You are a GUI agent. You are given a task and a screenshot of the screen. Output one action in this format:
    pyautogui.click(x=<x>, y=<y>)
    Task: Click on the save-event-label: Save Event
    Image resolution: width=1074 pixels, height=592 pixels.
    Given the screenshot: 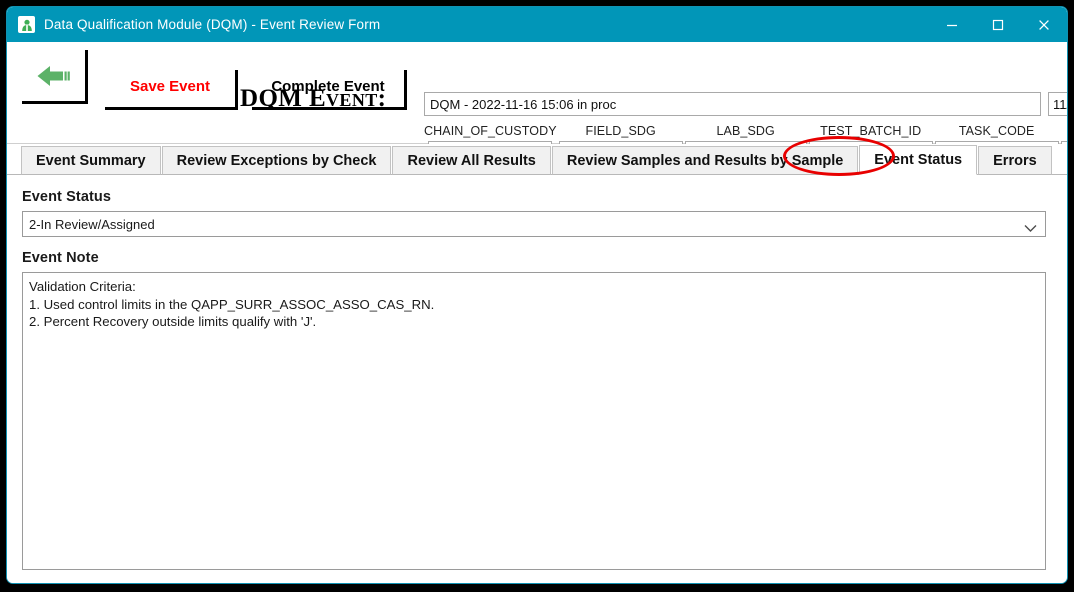 What is the action you would take?
    pyautogui.click(x=170, y=86)
    